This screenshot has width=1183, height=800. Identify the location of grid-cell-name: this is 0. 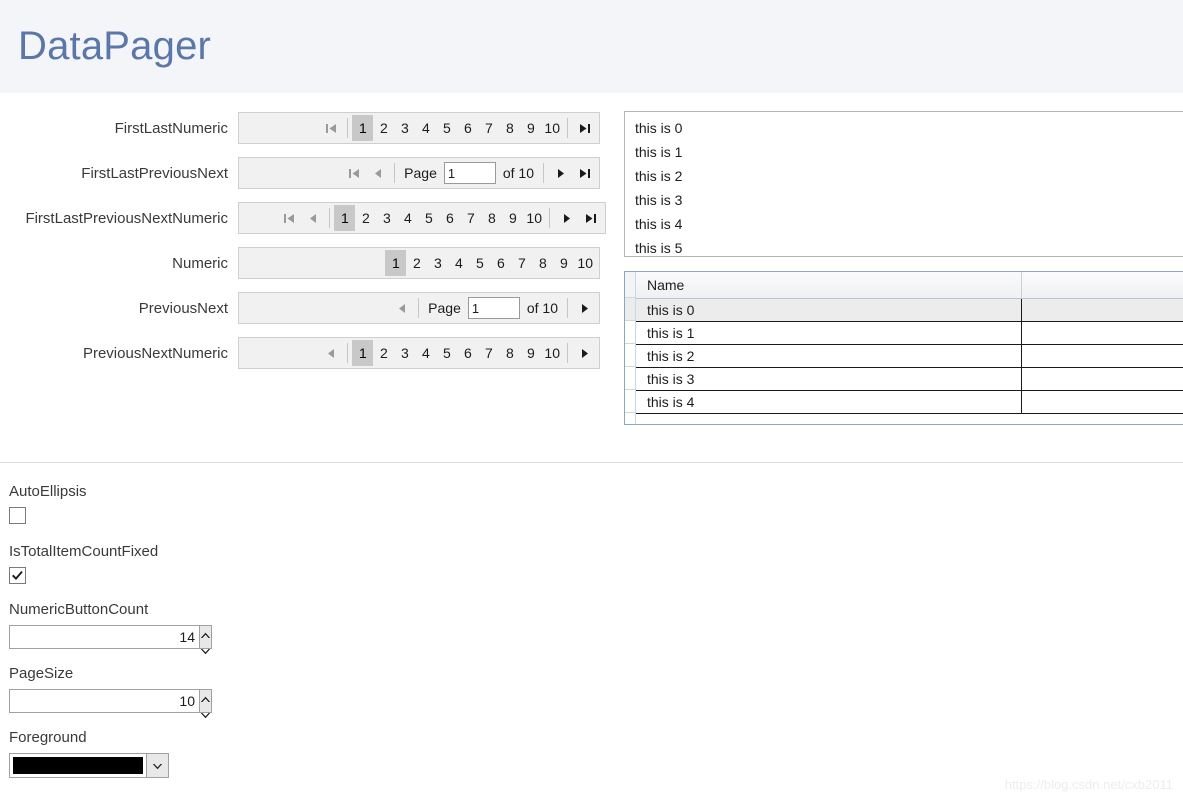
(829, 310).